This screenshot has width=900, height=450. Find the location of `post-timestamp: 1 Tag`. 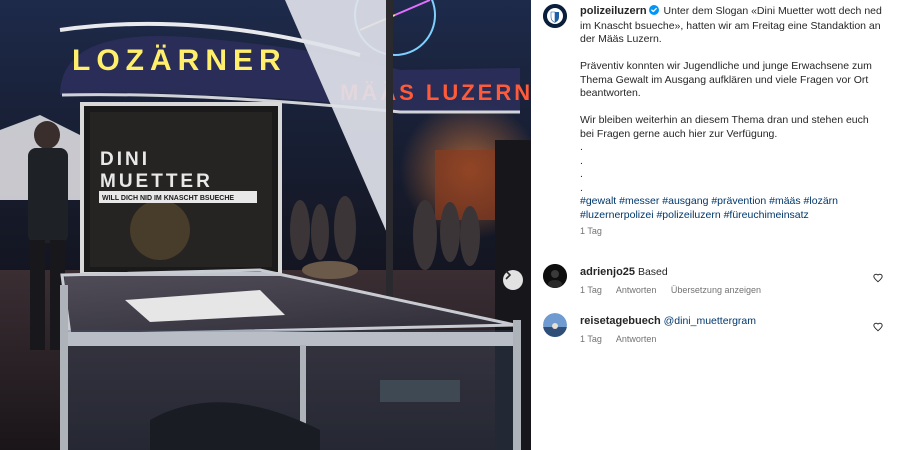

post-timestamp: 1 Tag is located at coordinates (732, 232).